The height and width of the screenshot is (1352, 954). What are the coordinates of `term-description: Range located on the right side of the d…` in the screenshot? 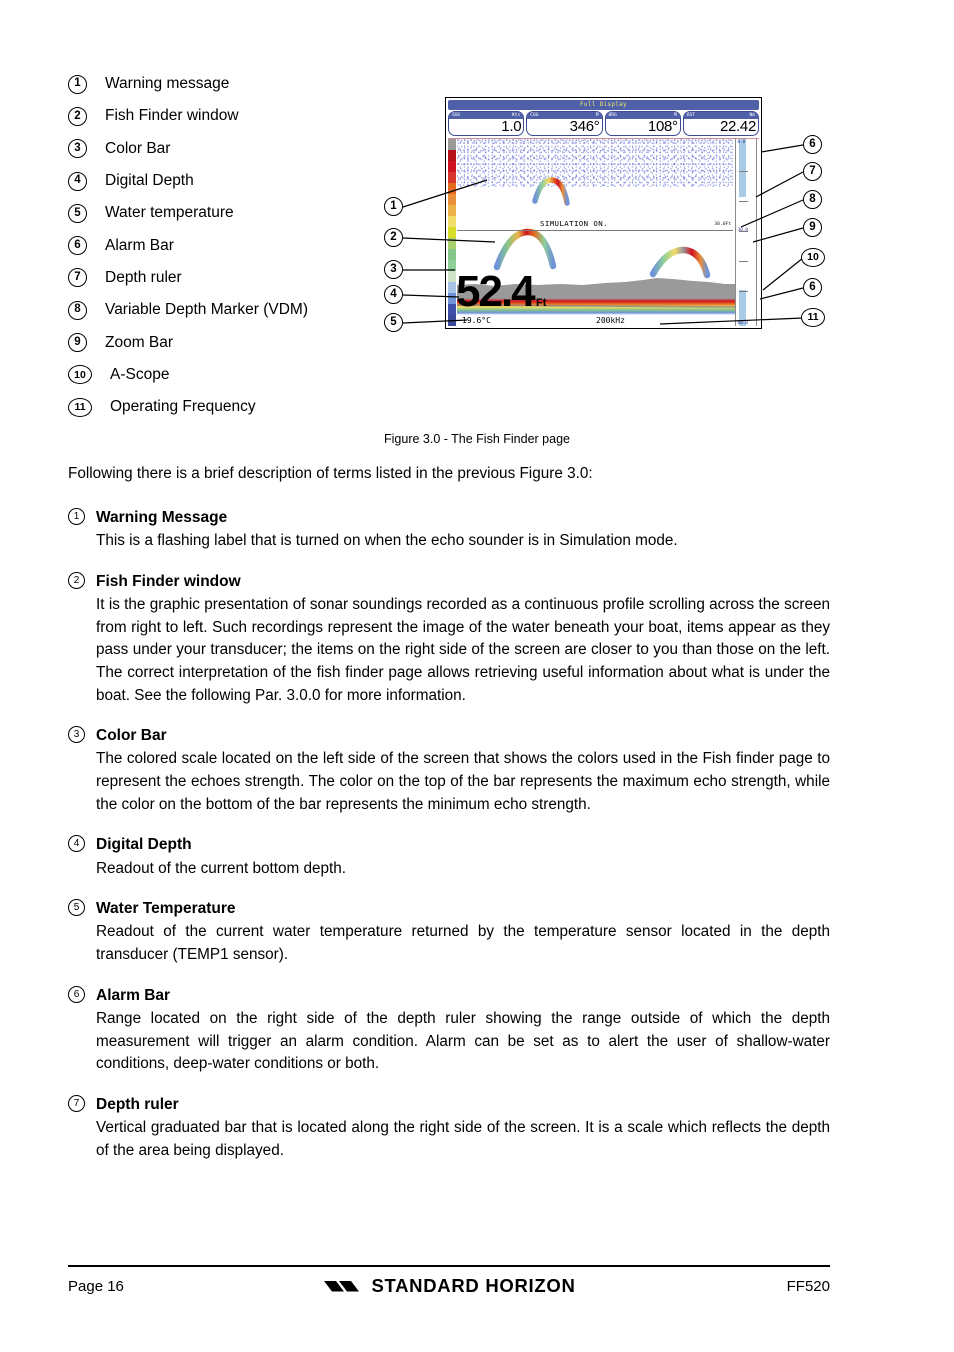 It's located at (463, 1041).